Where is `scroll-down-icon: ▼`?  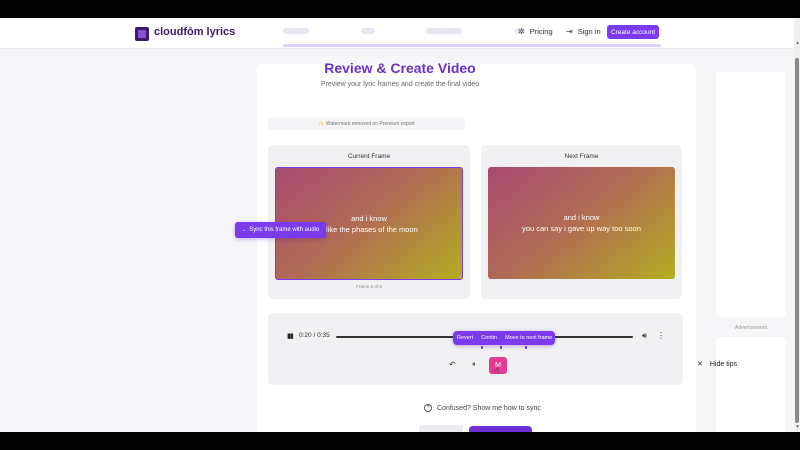
scroll-down-icon: ▼ is located at coordinates (797, 427).